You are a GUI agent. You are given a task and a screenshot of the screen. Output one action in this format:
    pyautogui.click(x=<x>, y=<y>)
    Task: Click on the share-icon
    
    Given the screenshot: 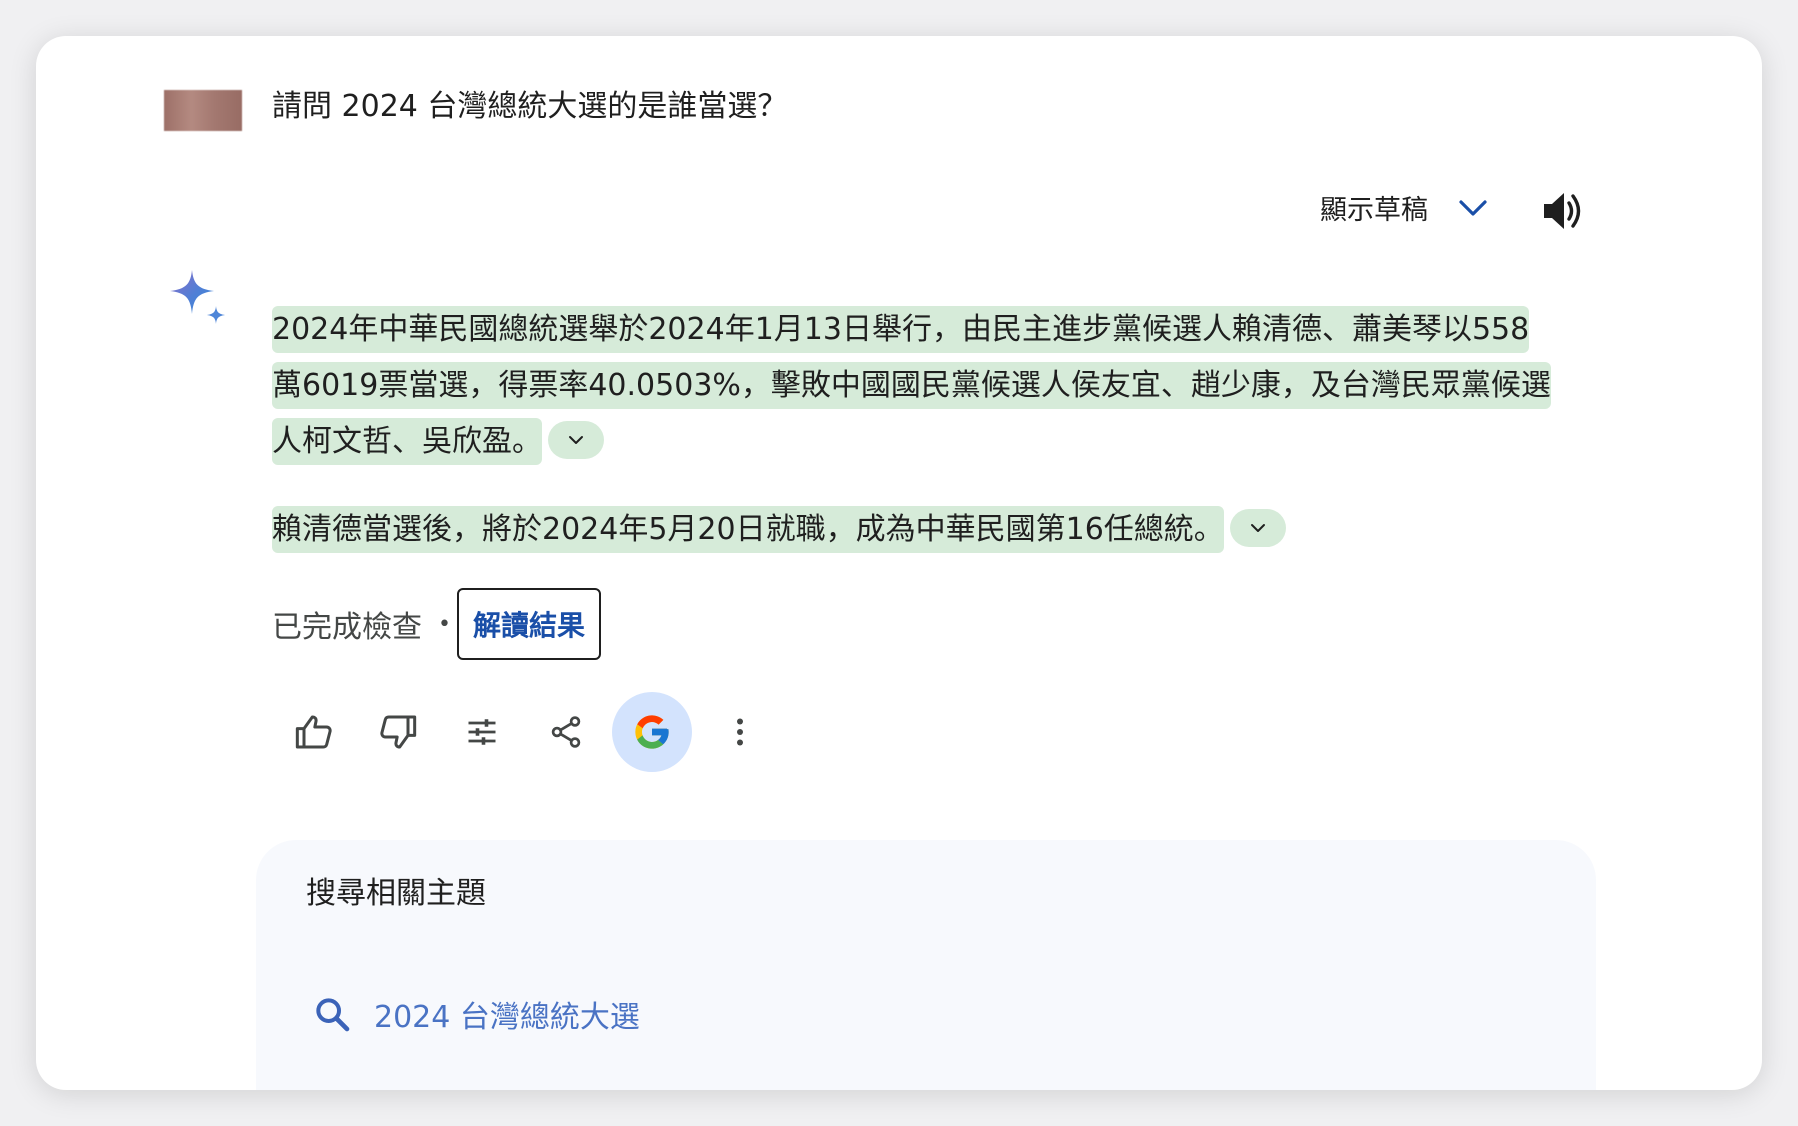 What is the action you would take?
    pyautogui.click(x=566, y=732)
    